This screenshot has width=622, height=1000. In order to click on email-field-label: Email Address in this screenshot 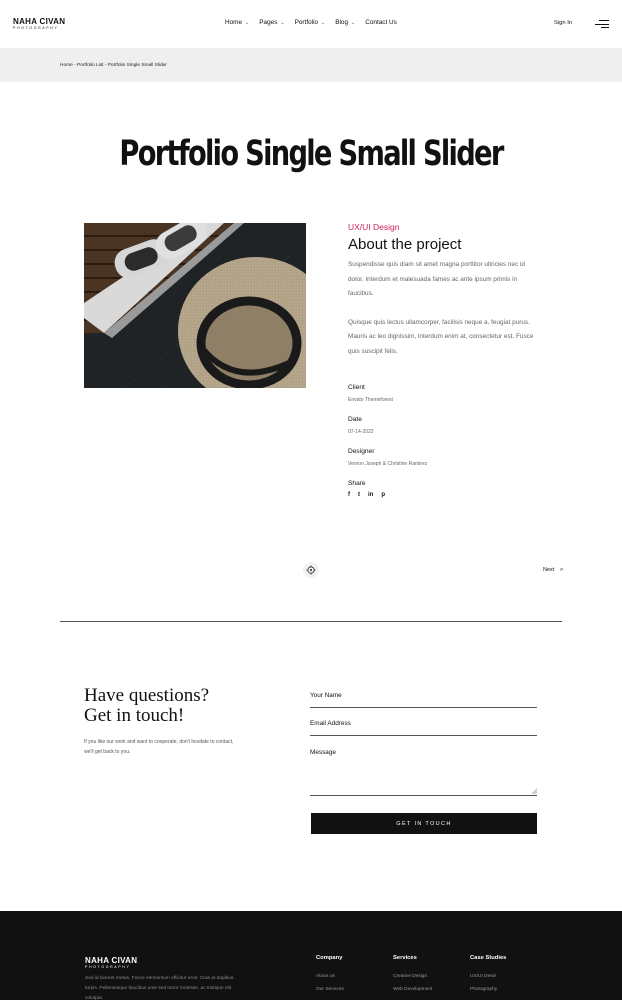, I will do `click(330, 723)`.